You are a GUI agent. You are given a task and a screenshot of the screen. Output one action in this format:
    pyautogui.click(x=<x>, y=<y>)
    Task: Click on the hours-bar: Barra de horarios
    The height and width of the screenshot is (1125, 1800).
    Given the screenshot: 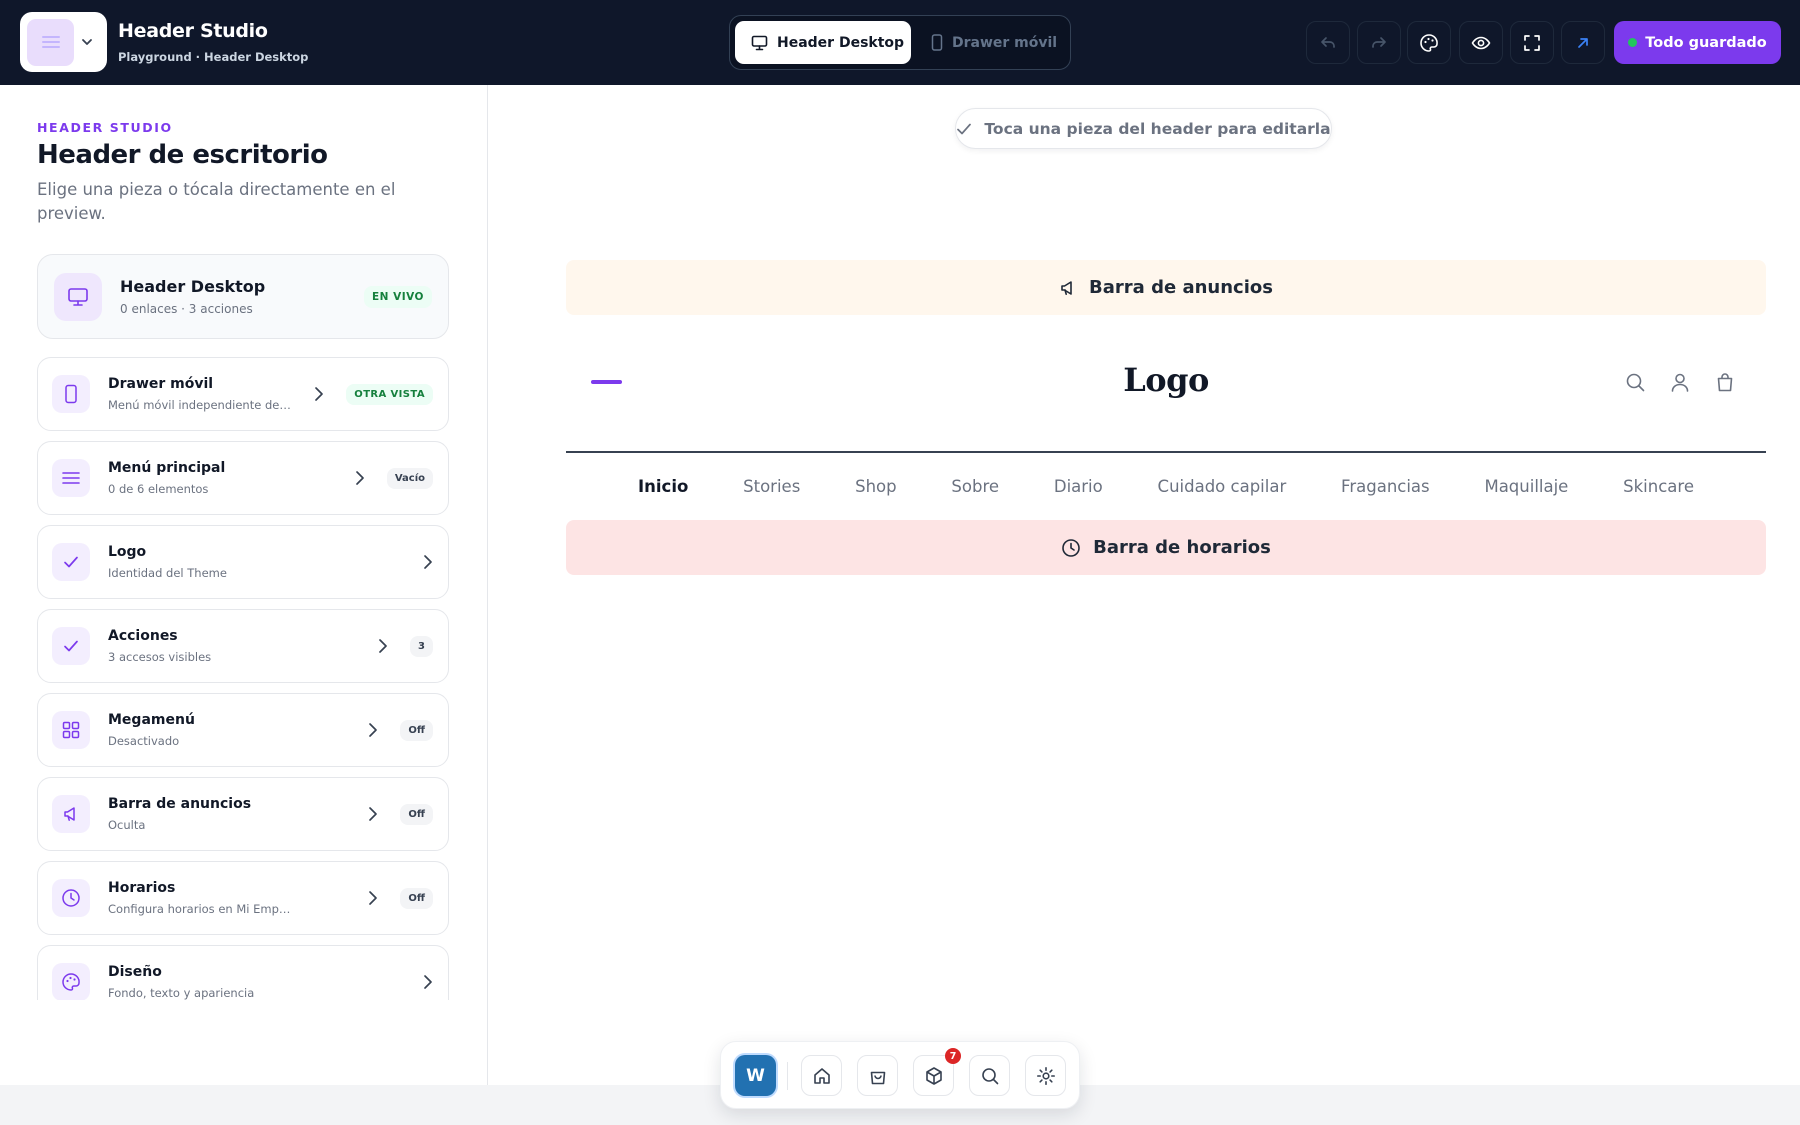 What is the action you would take?
    pyautogui.click(x=1166, y=547)
    